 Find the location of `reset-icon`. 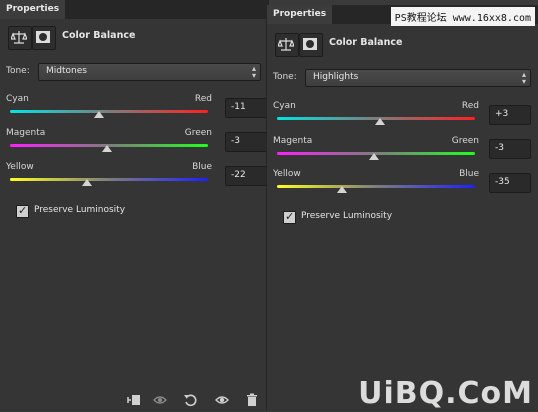

reset-icon is located at coordinates (190, 401).